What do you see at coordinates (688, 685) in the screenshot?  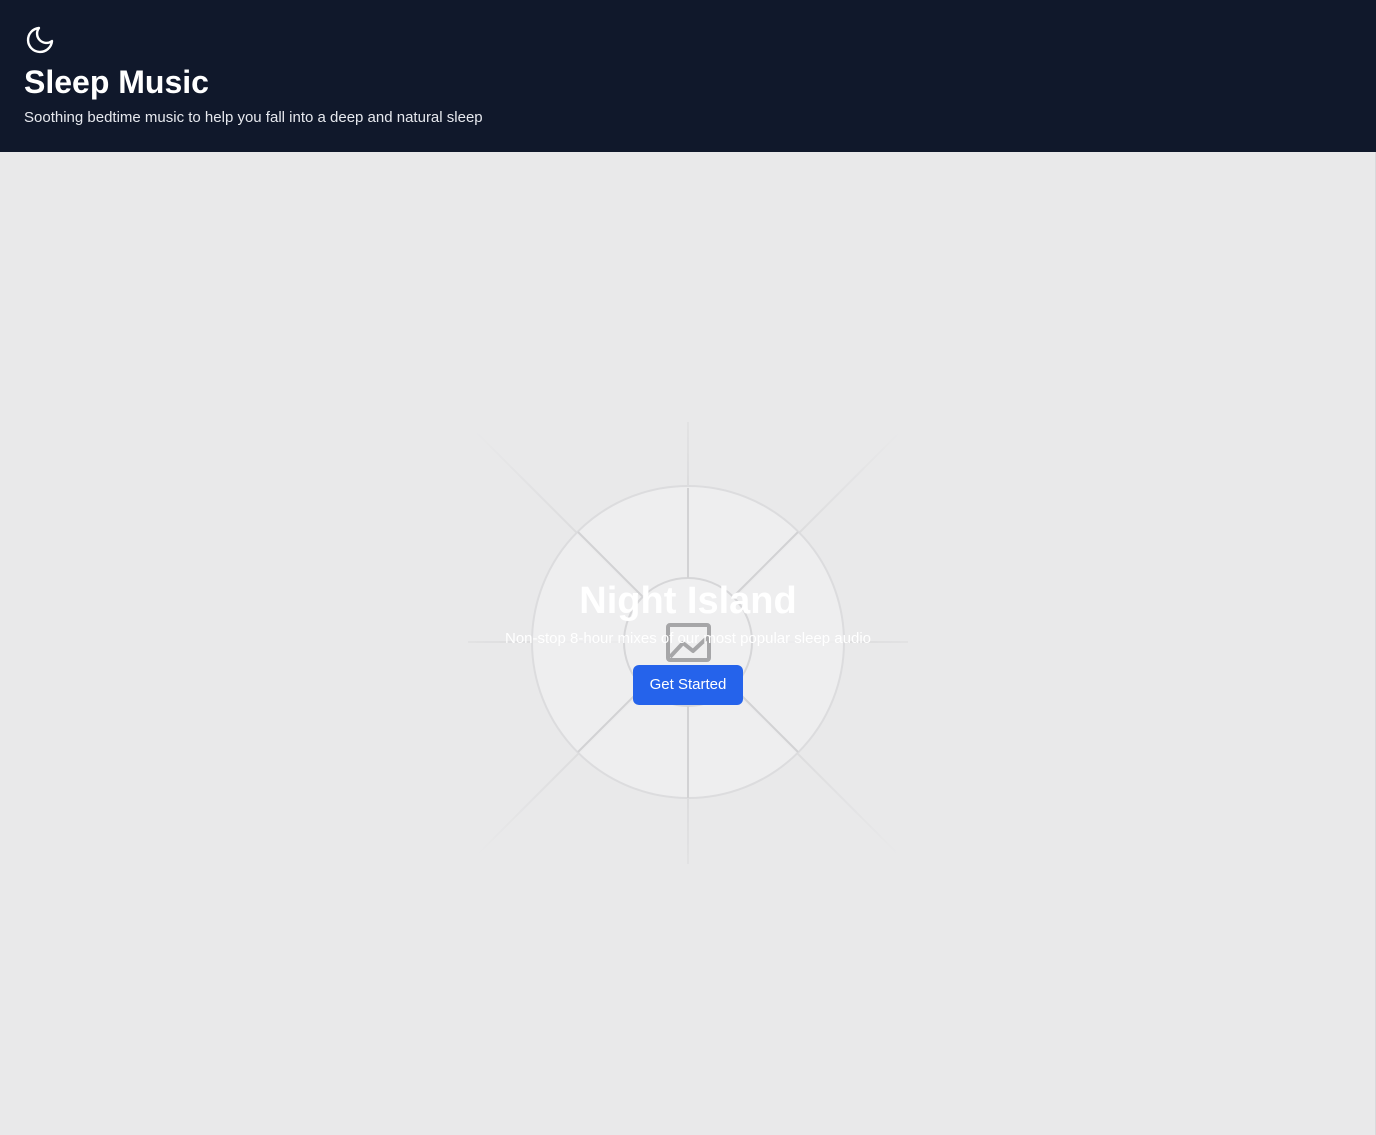 I see `get-started-button: Get Started` at bounding box center [688, 685].